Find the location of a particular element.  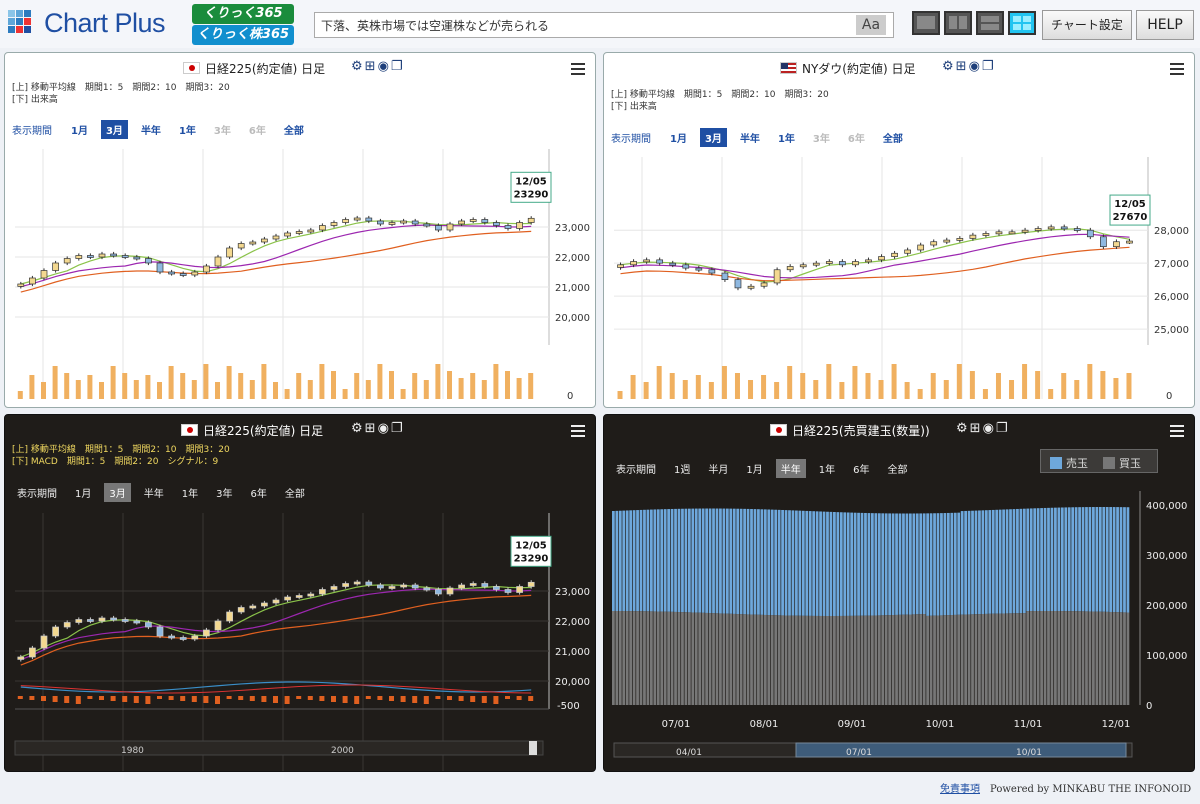

chart-legend: 売玉 買玉 is located at coordinates (1099, 461).